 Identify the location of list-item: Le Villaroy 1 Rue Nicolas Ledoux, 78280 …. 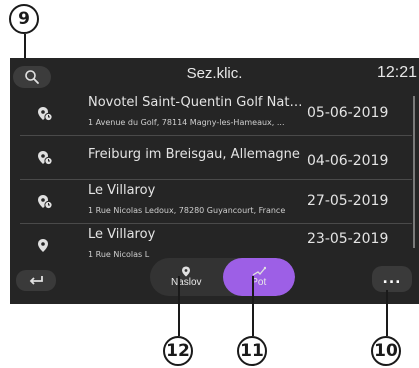
(216, 202).